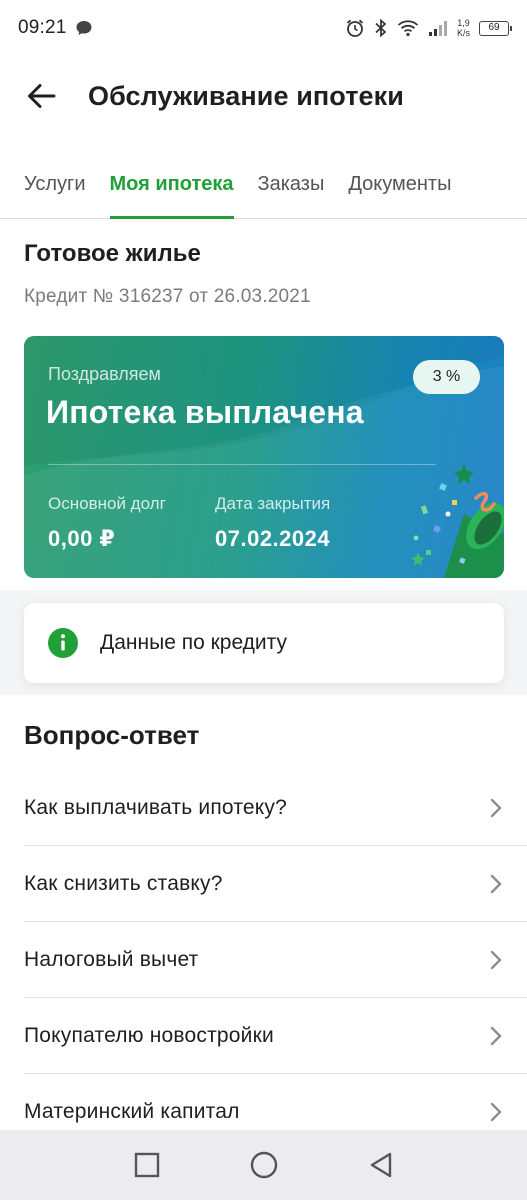 This screenshot has height=1200, width=527. What do you see at coordinates (408, 28) in the screenshot?
I see `wifi-icon` at bounding box center [408, 28].